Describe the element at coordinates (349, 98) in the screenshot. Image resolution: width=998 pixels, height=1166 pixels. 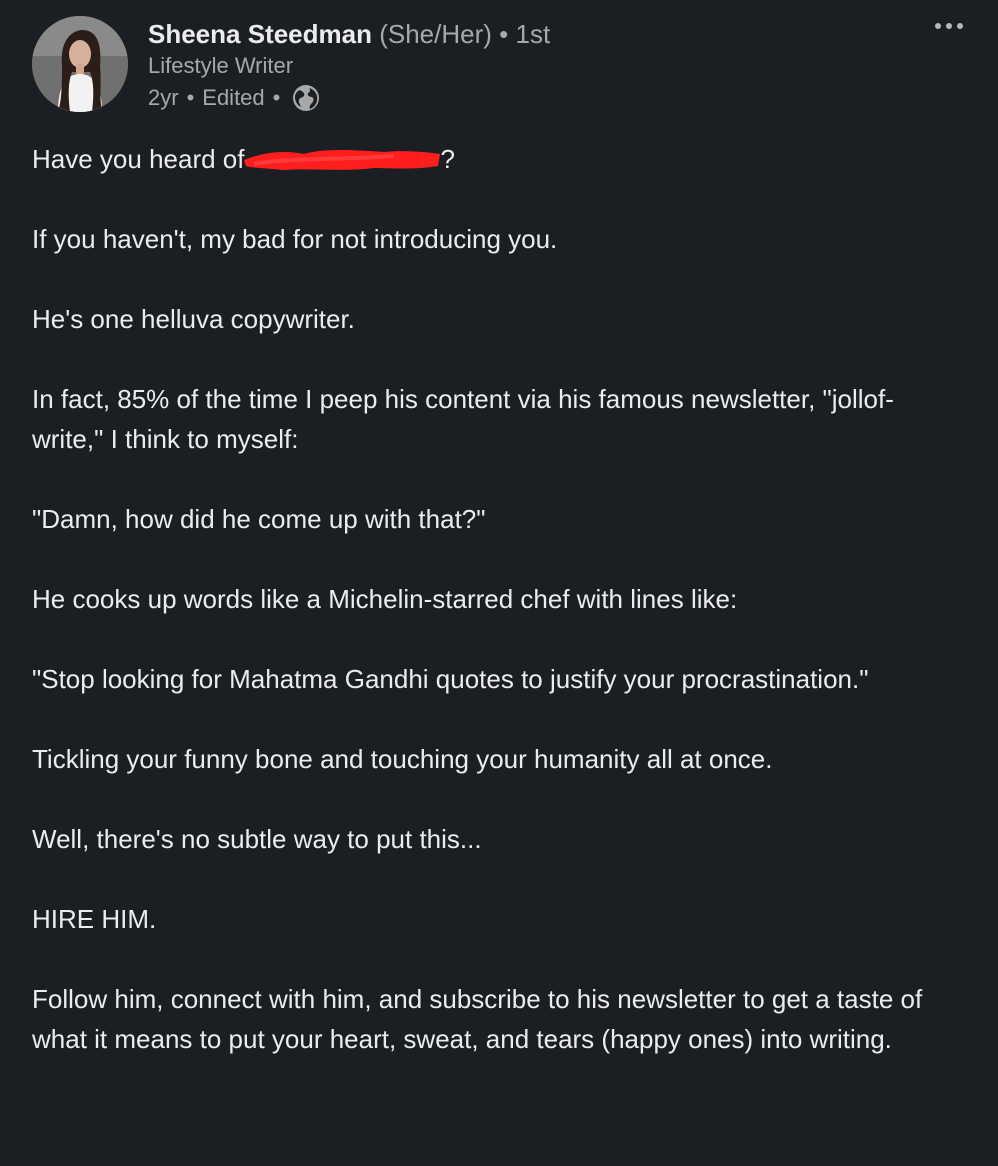
I see `post-time-line: 2yr • Edited •` at that location.